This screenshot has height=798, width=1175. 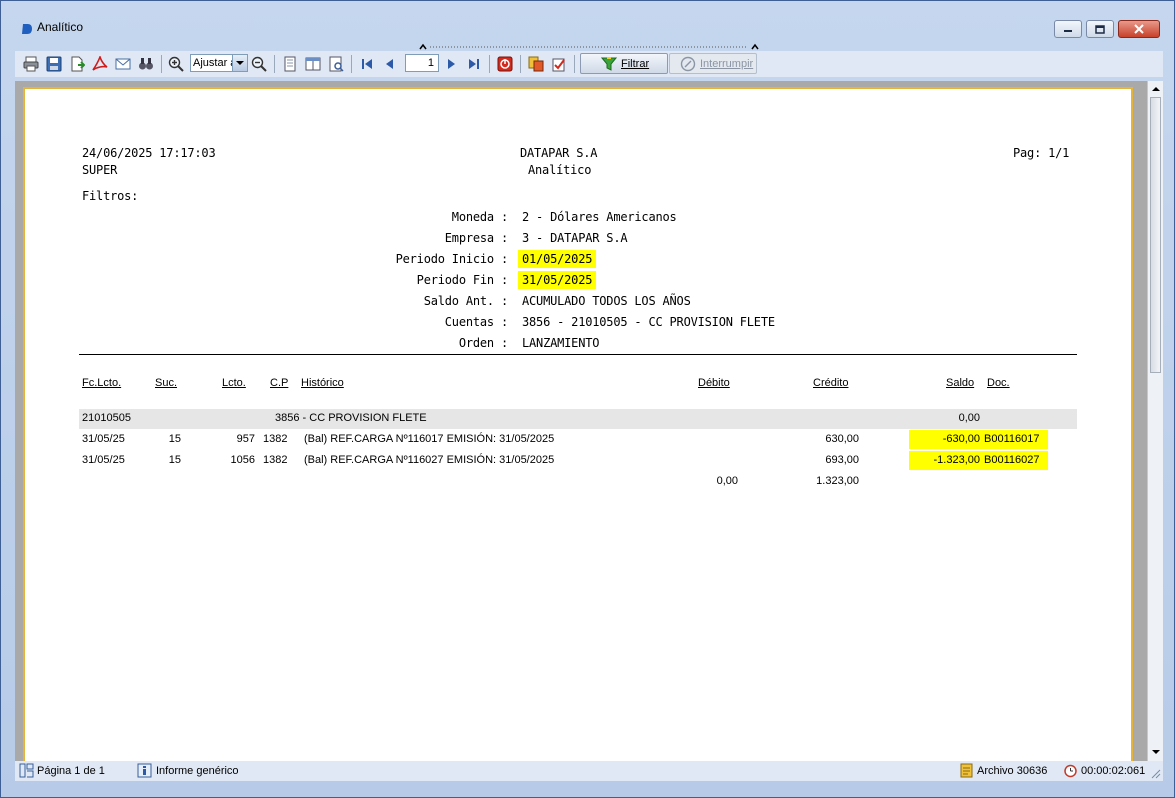 I want to click on copy-report-icon, so click(x=536, y=64).